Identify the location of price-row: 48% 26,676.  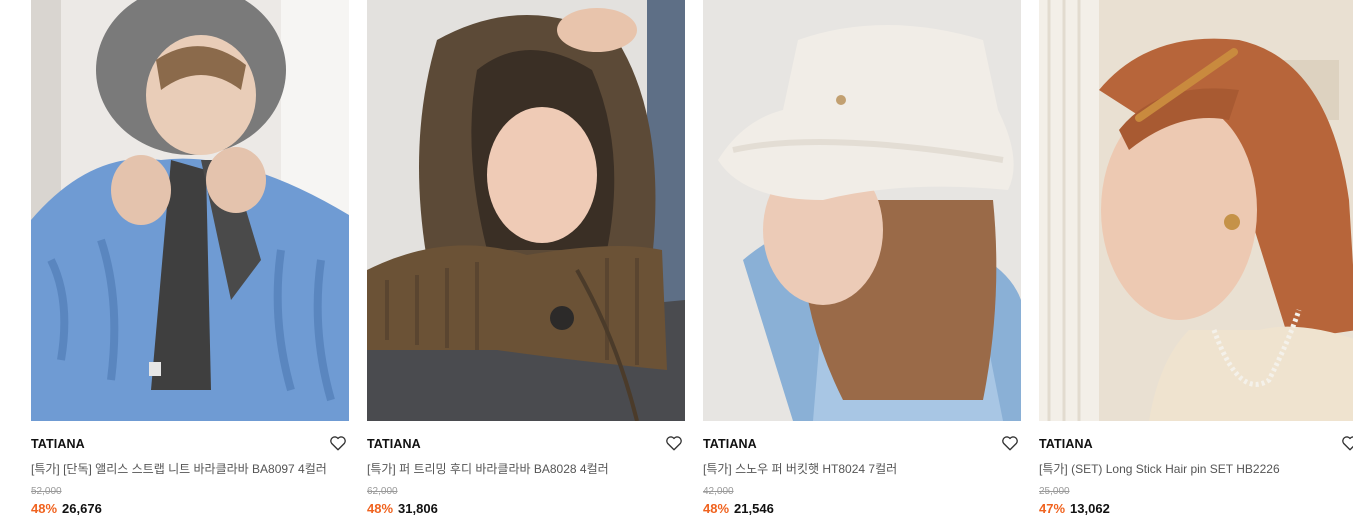
(66, 508).